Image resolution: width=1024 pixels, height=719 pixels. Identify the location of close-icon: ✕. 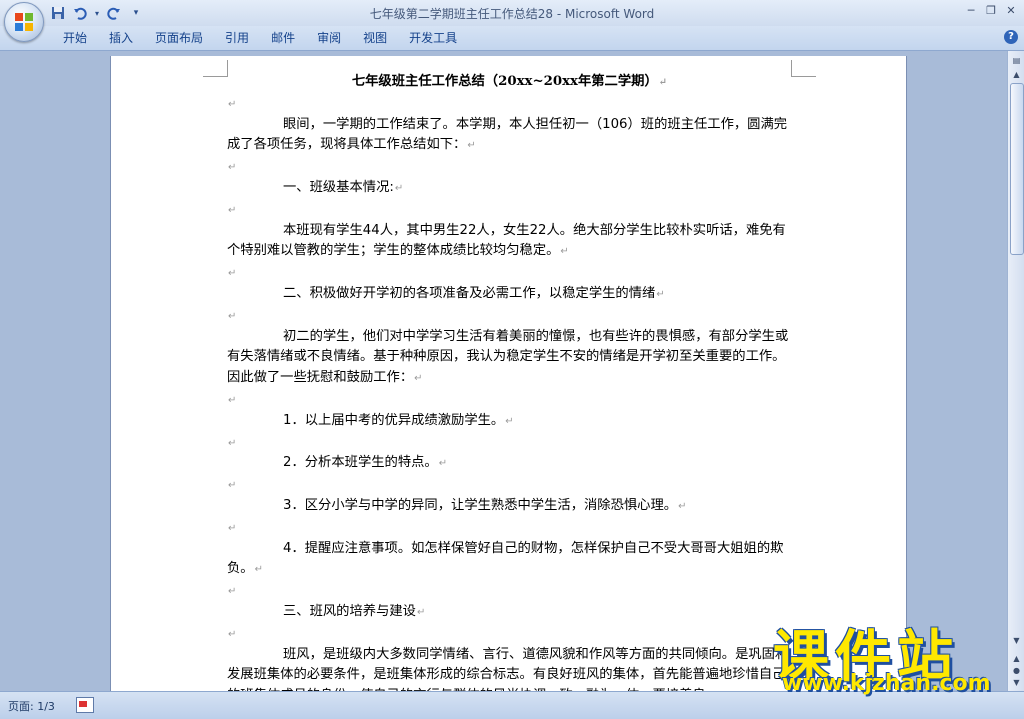
(1011, 10).